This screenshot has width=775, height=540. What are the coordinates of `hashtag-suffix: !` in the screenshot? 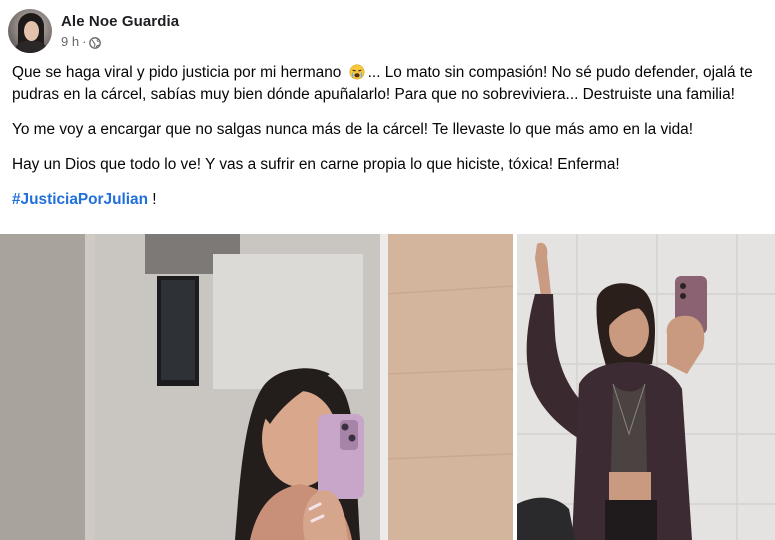 It's located at (152, 199).